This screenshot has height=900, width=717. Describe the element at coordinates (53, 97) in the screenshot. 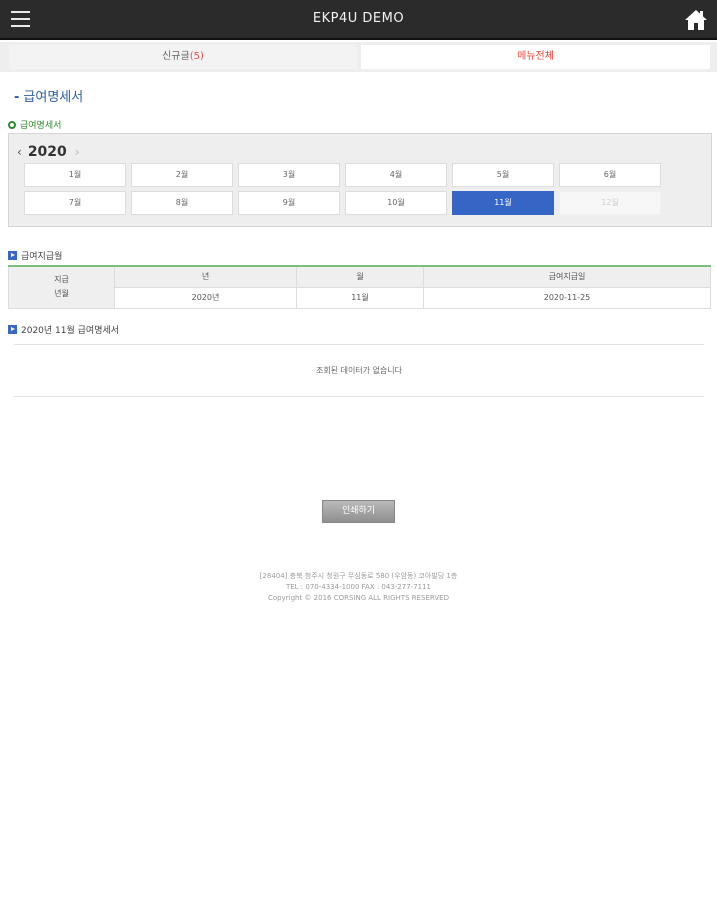

I see `page-title-text: 급여명세서` at that location.